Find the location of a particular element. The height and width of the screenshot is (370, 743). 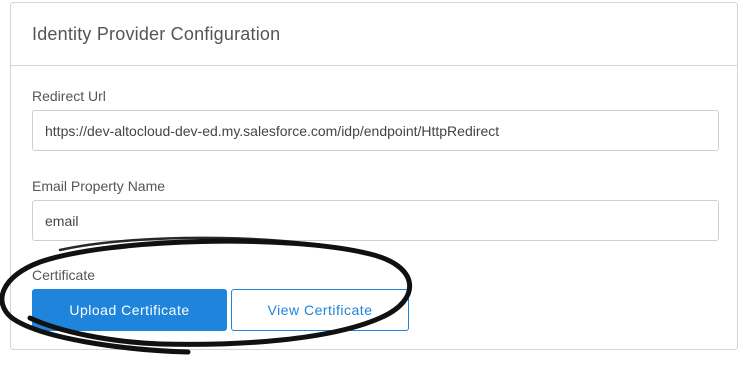

email-property-label: Email Property Name is located at coordinates (99, 186).